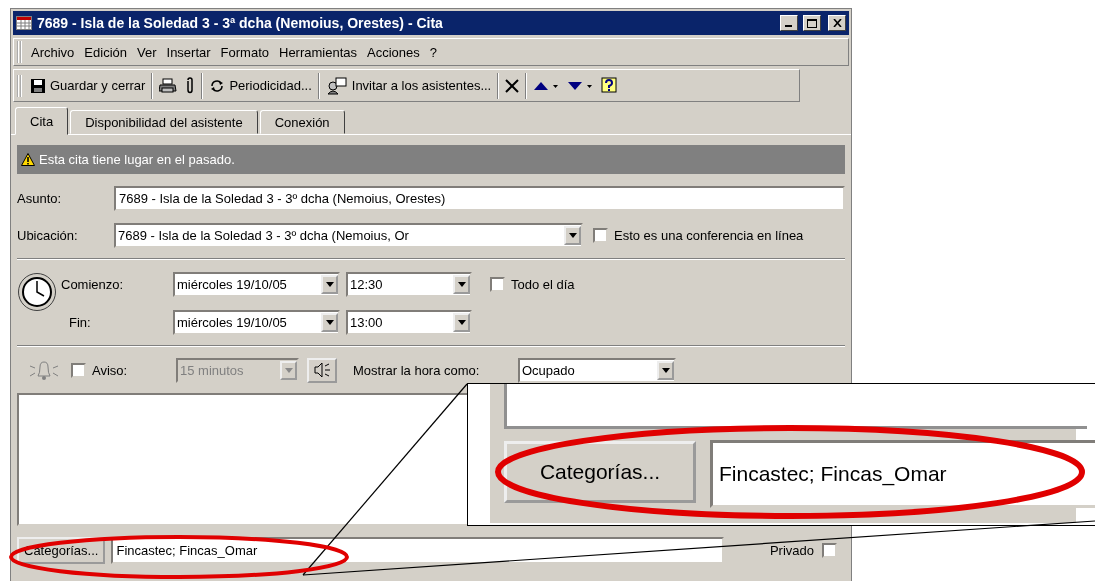 This screenshot has width=1095, height=581. Describe the element at coordinates (409, 284) in the screenshot. I see `time-field: 12:30` at that location.